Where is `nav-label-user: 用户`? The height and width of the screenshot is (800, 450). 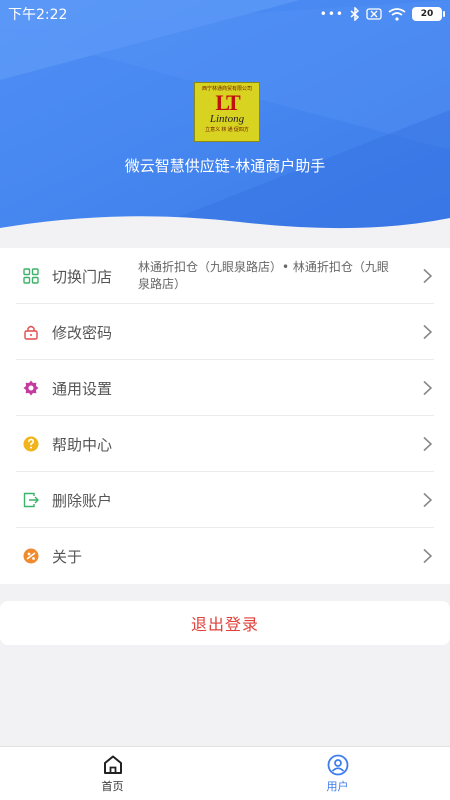 nav-label-user: 用户 is located at coordinates (337, 786).